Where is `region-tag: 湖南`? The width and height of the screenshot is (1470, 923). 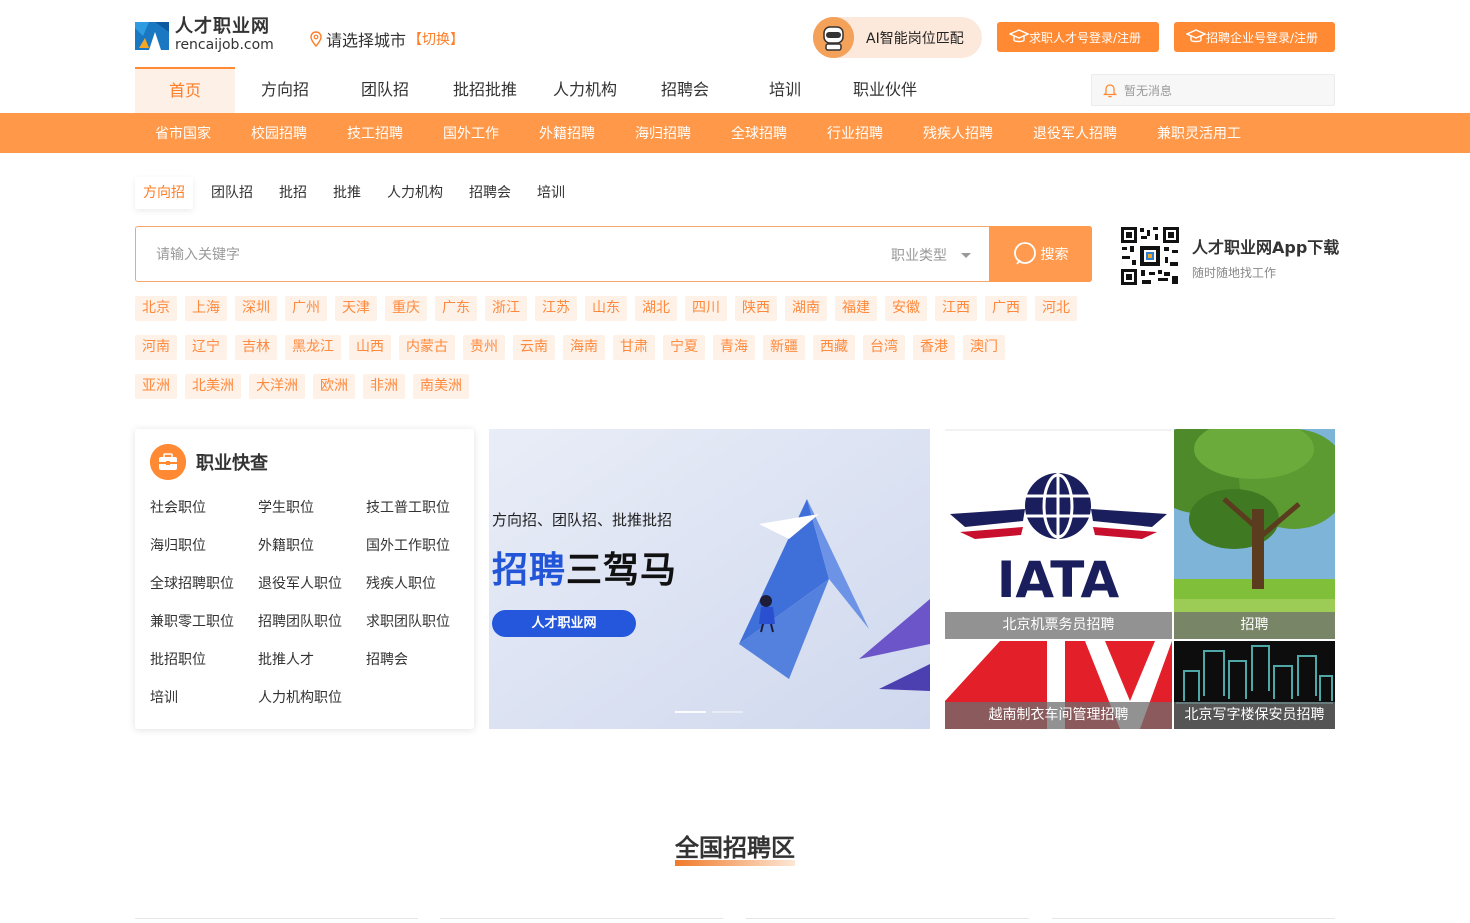 region-tag: 湖南 is located at coordinates (806, 308).